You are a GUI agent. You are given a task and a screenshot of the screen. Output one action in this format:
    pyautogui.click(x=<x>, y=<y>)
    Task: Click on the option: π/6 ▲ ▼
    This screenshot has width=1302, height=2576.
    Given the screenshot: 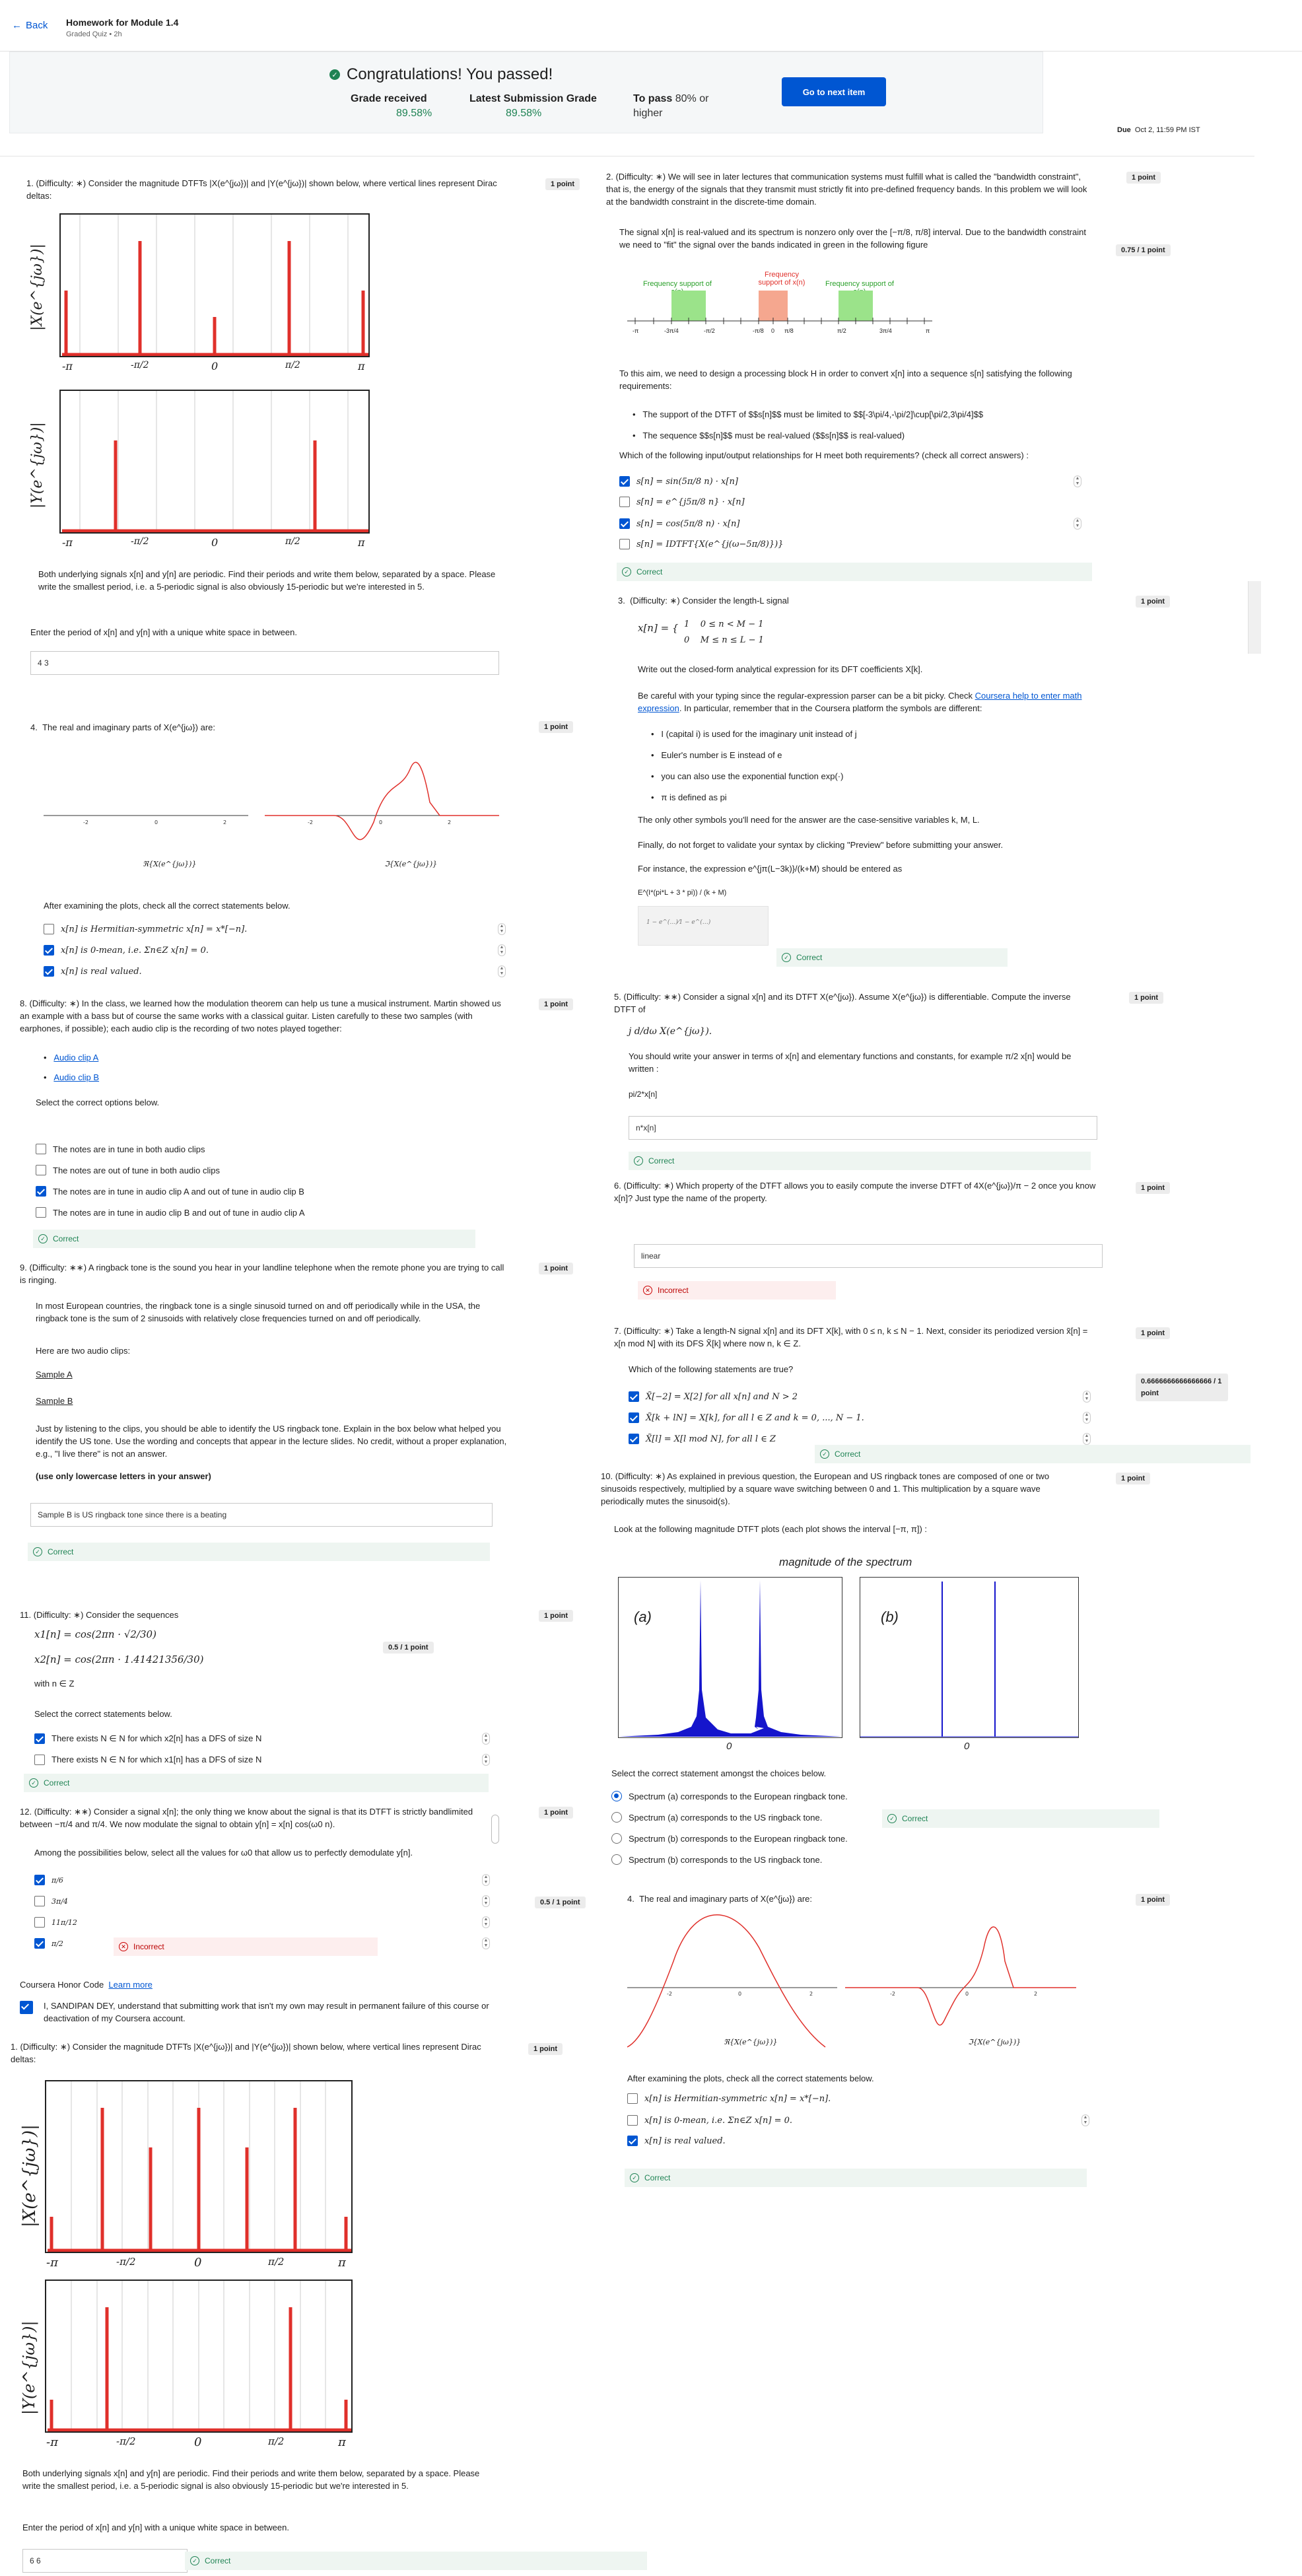 What is the action you would take?
    pyautogui.click(x=262, y=1880)
    